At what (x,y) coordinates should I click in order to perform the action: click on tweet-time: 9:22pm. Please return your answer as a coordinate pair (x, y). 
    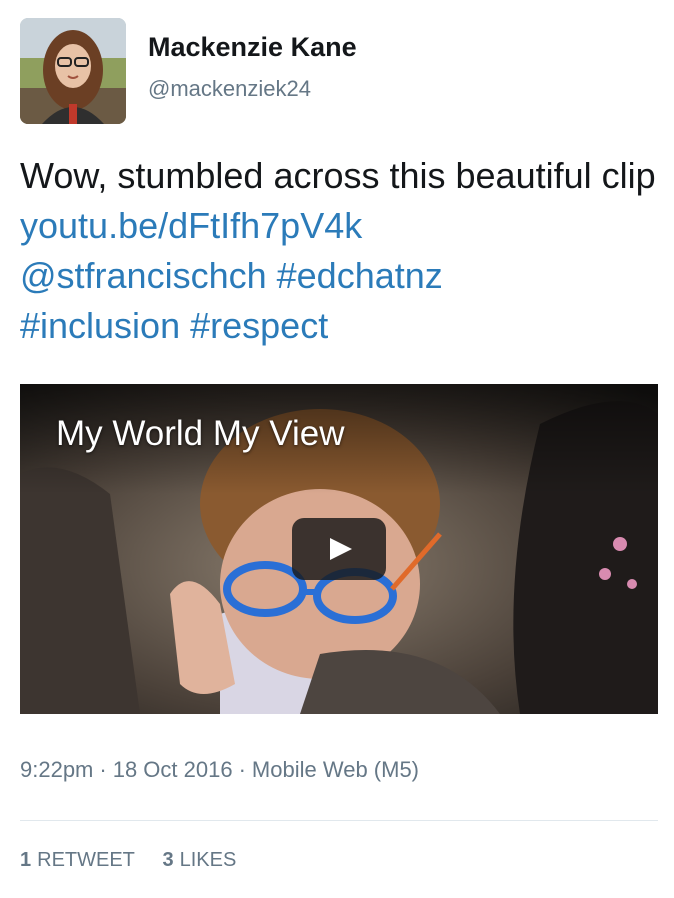
    Looking at the image, I should click on (56, 769).